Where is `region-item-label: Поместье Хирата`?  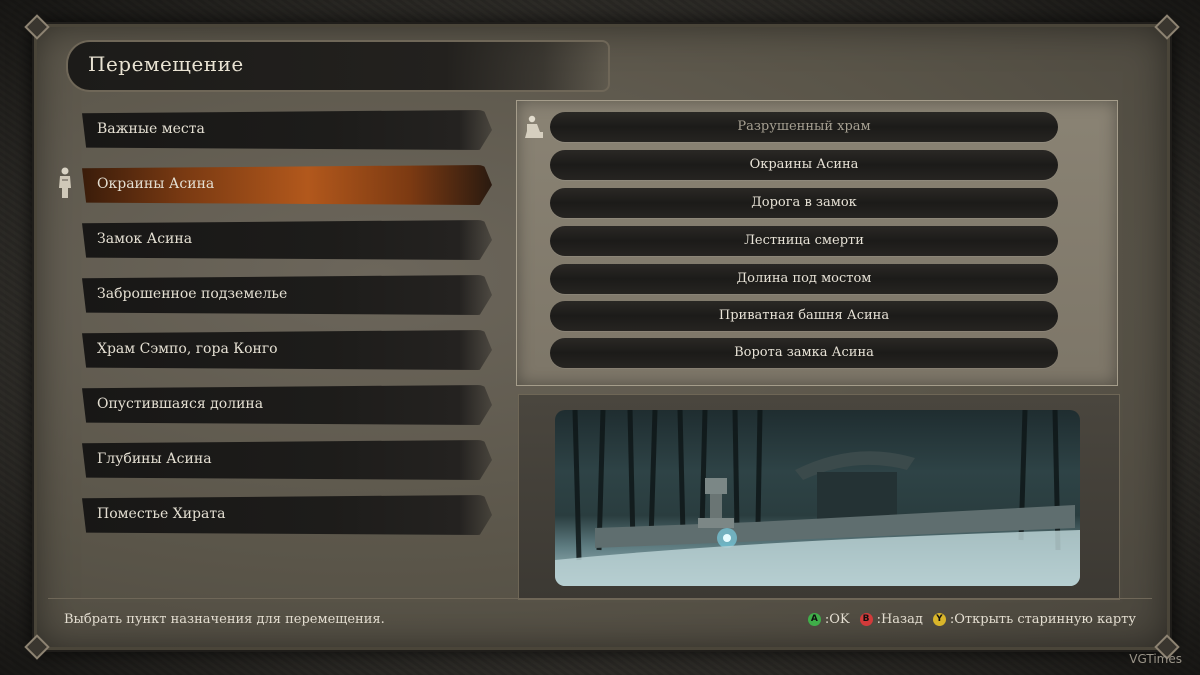 region-item-label: Поместье Хирата is located at coordinates (161, 514).